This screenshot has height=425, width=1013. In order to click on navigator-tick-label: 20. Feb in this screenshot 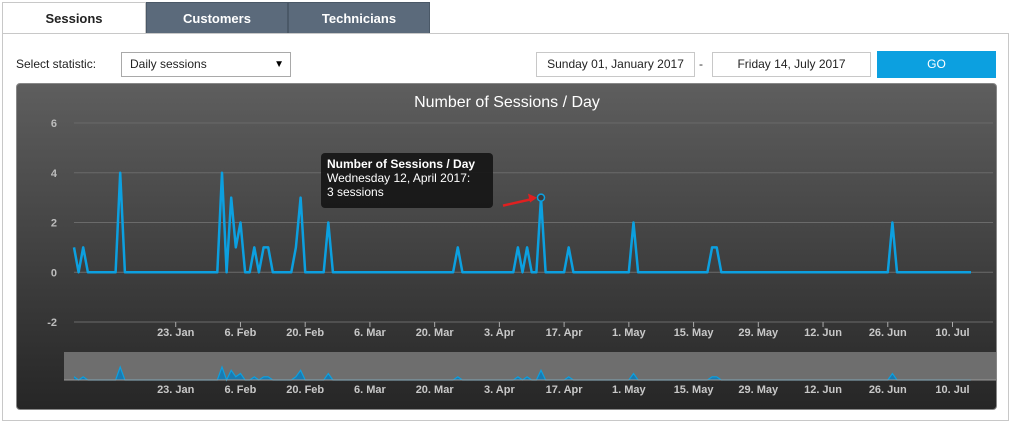, I will do `click(305, 390)`.